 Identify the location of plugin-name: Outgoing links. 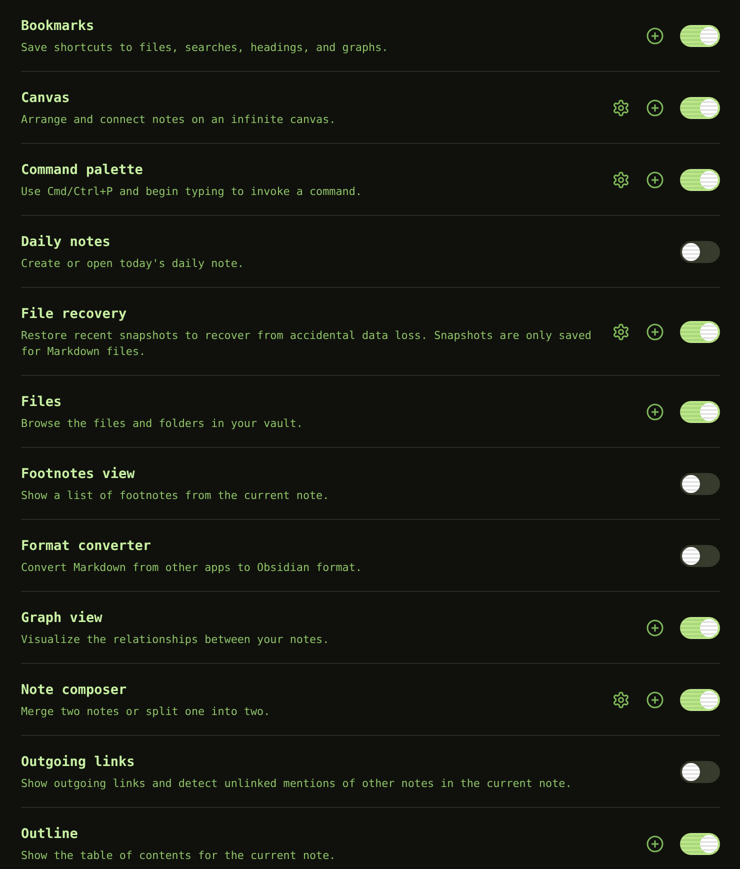
(78, 762).